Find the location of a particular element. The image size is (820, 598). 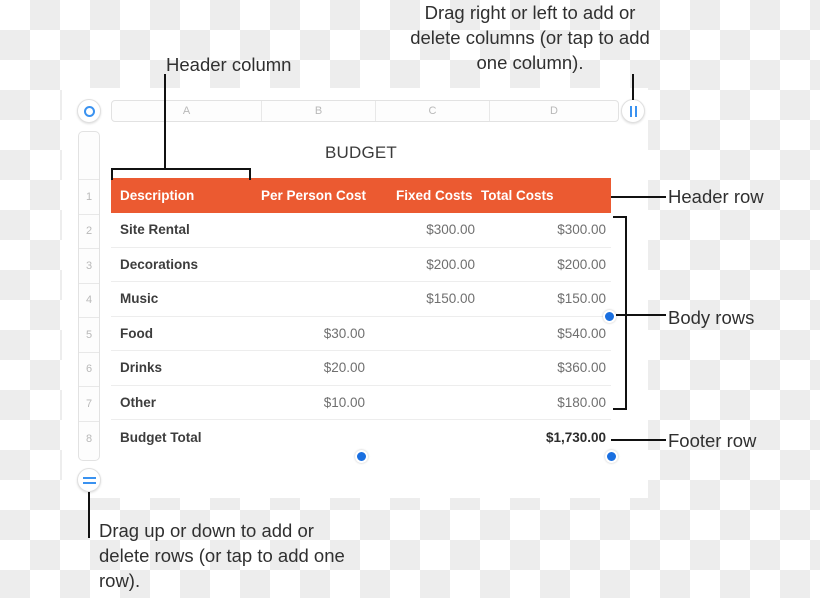

selection-dot-footer-right is located at coordinates (611, 456).